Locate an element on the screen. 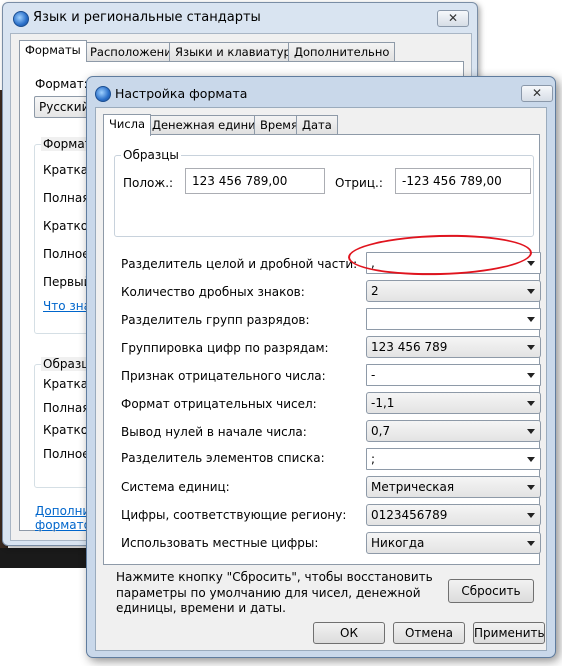 The width and height of the screenshot is (562, 666). leading-zero-label: Вывод нулей в начале числа: is located at coordinates (214, 432).